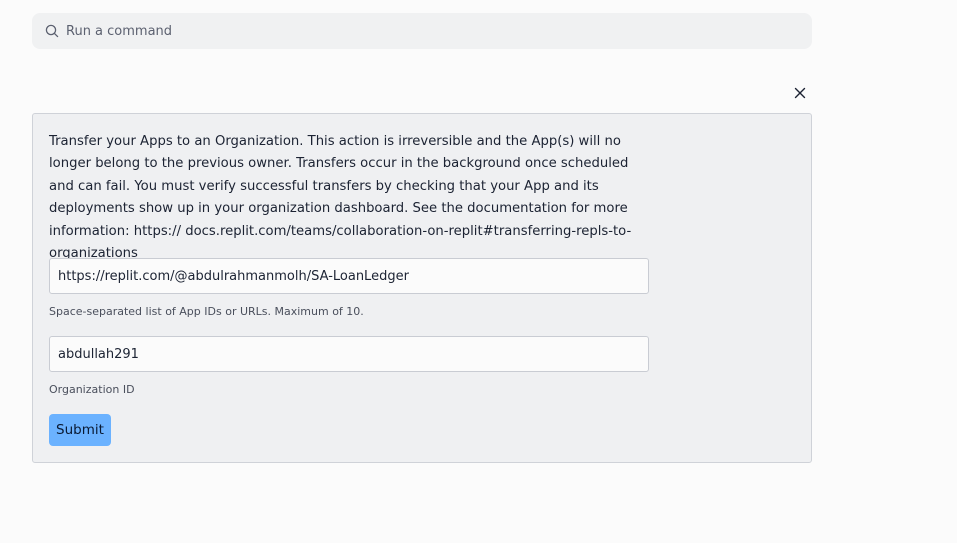 This screenshot has height=543, width=957. Describe the element at coordinates (349, 354) in the screenshot. I see `organization-id-input` at that location.